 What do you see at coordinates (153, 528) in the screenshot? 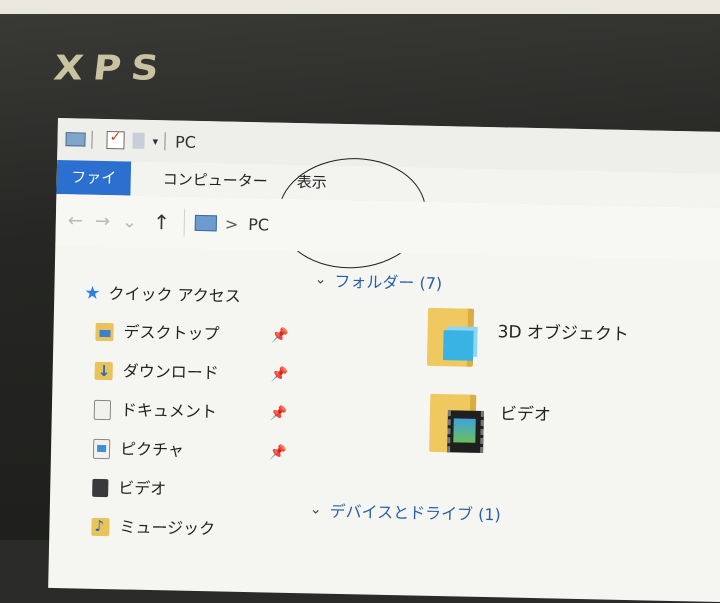
I see `sidebar-item-music: ミュージック` at bounding box center [153, 528].